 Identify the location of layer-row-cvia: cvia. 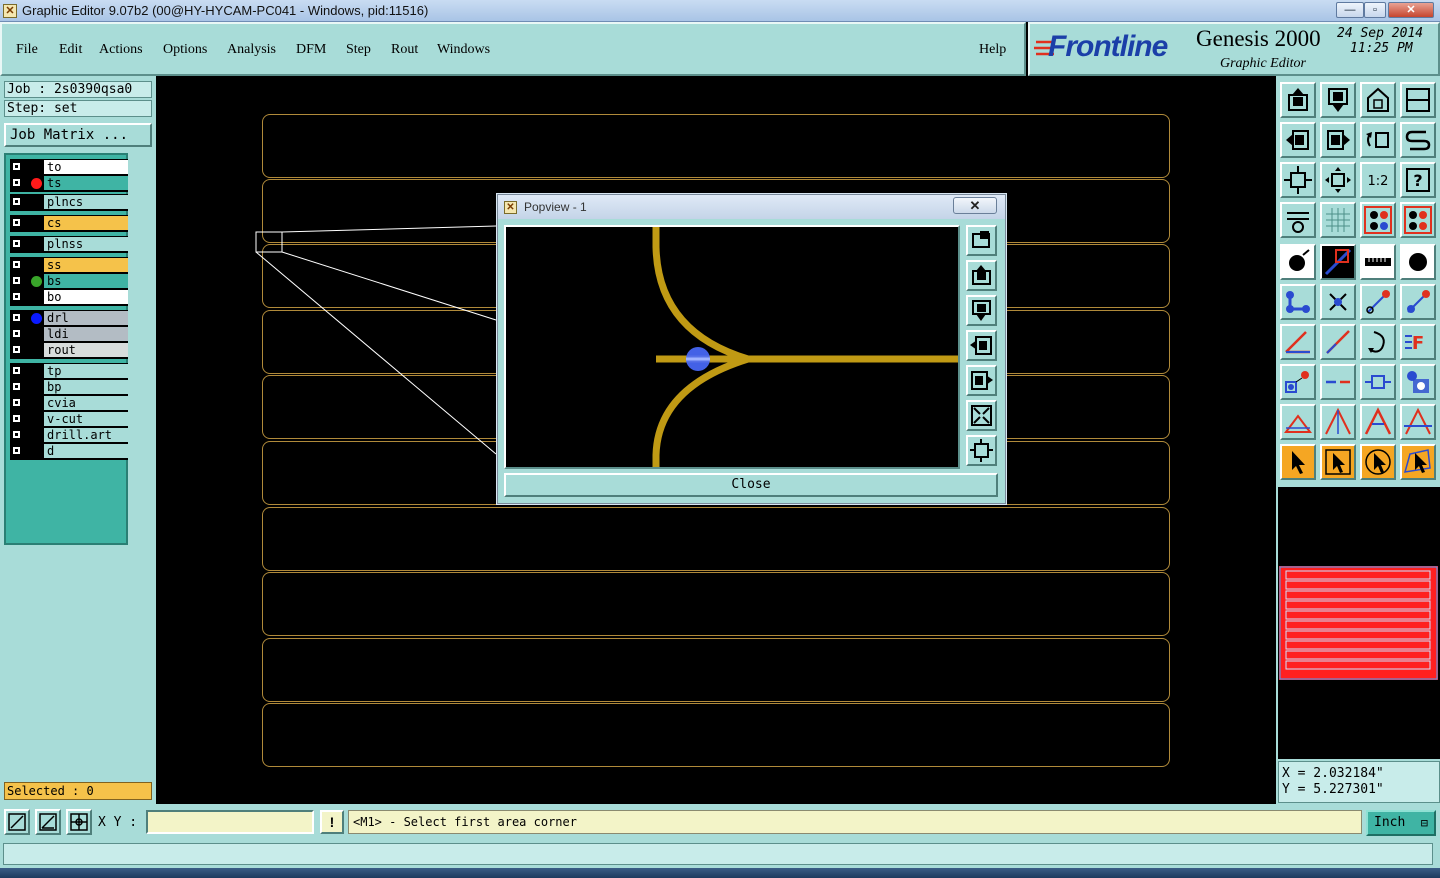
(69, 403).